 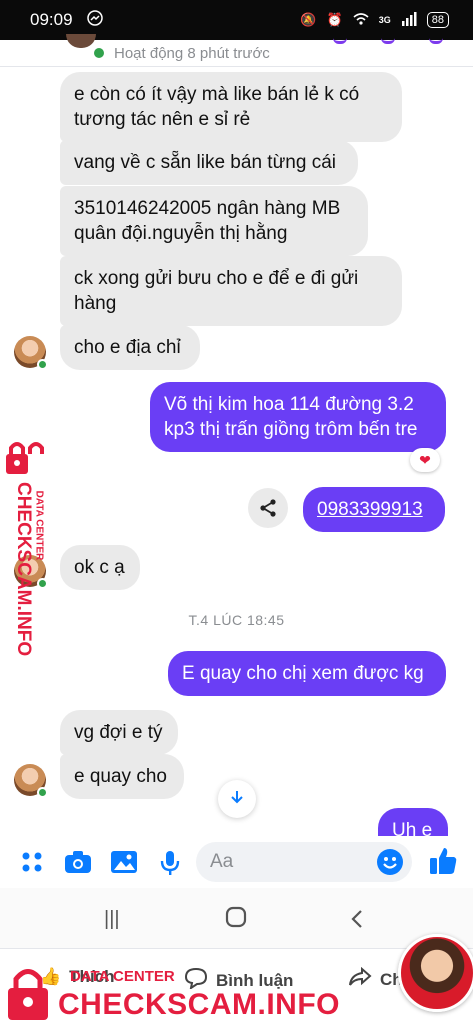 I want to click on system-nav-bar: |||, so click(x=236, y=918).